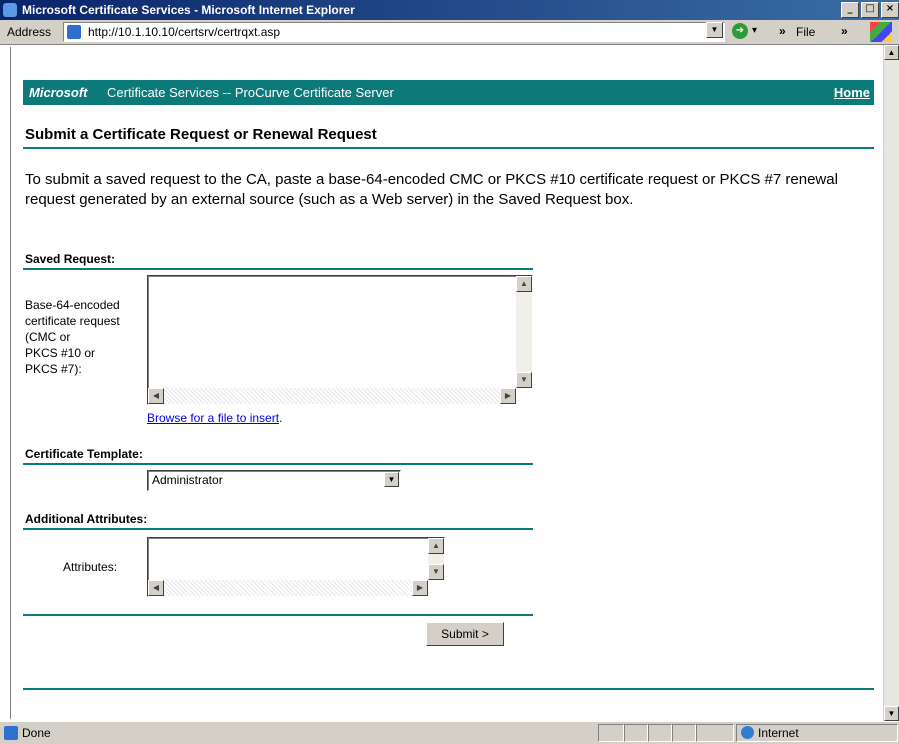 The image size is (899, 744). I want to click on browse-row: Browse for a file to insert., so click(214, 418).